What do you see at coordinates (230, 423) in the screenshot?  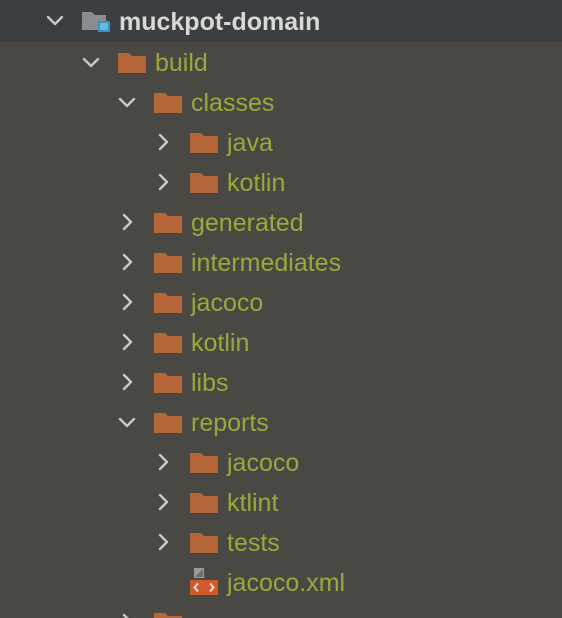 I see `tree-item-label: reports` at bounding box center [230, 423].